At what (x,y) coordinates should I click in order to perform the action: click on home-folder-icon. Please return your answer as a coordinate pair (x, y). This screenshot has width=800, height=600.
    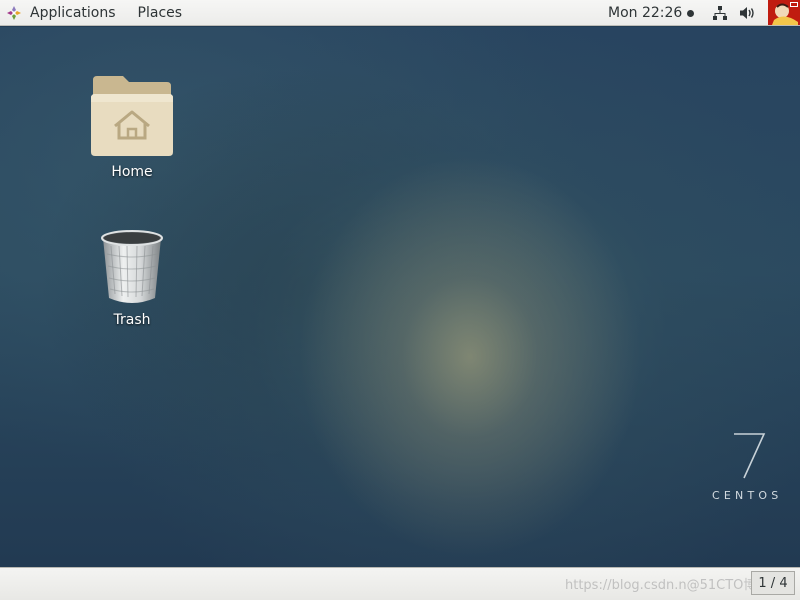
    Looking at the image, I should click on (132, 116).